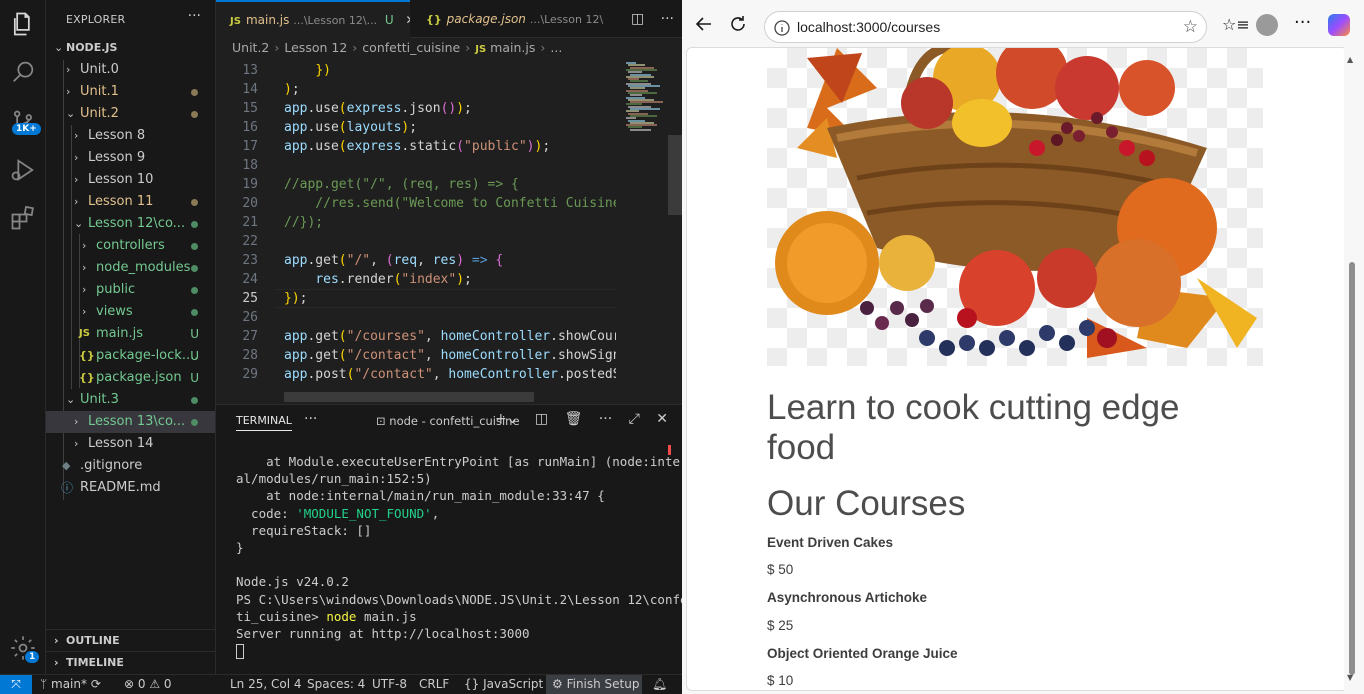  I want to click on add-terminal-icon: +⌄, so click(506, 419).